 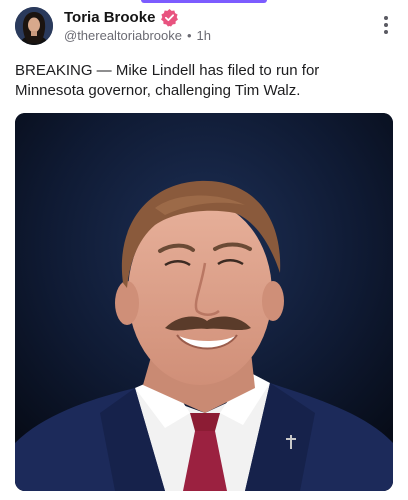 I want to click on verified-badge-icon, so click(x=169, y=17).